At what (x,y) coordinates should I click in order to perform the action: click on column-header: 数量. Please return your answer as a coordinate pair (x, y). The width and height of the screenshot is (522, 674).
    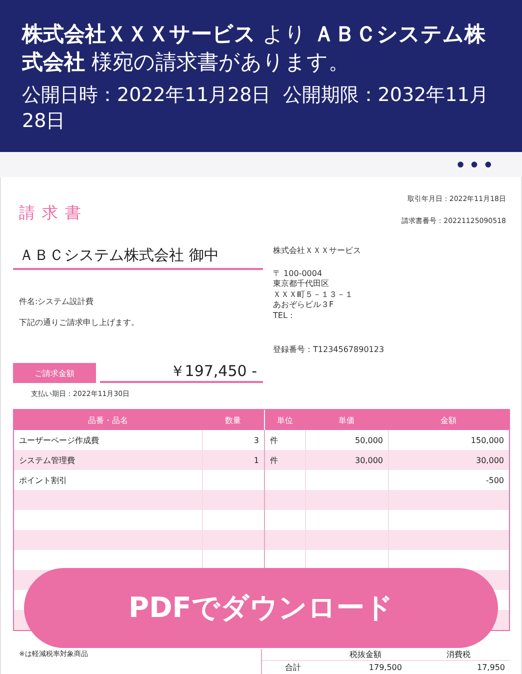
    Looking at the image, I should click on (233, 420).